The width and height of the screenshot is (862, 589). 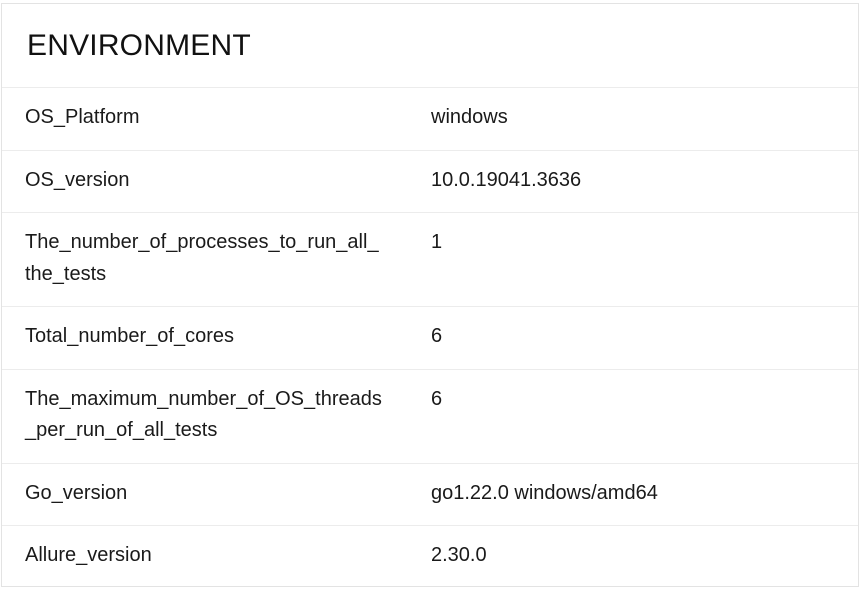 I want to click on widget-title: ENVIRONMENT, so click(x=139, y=45).